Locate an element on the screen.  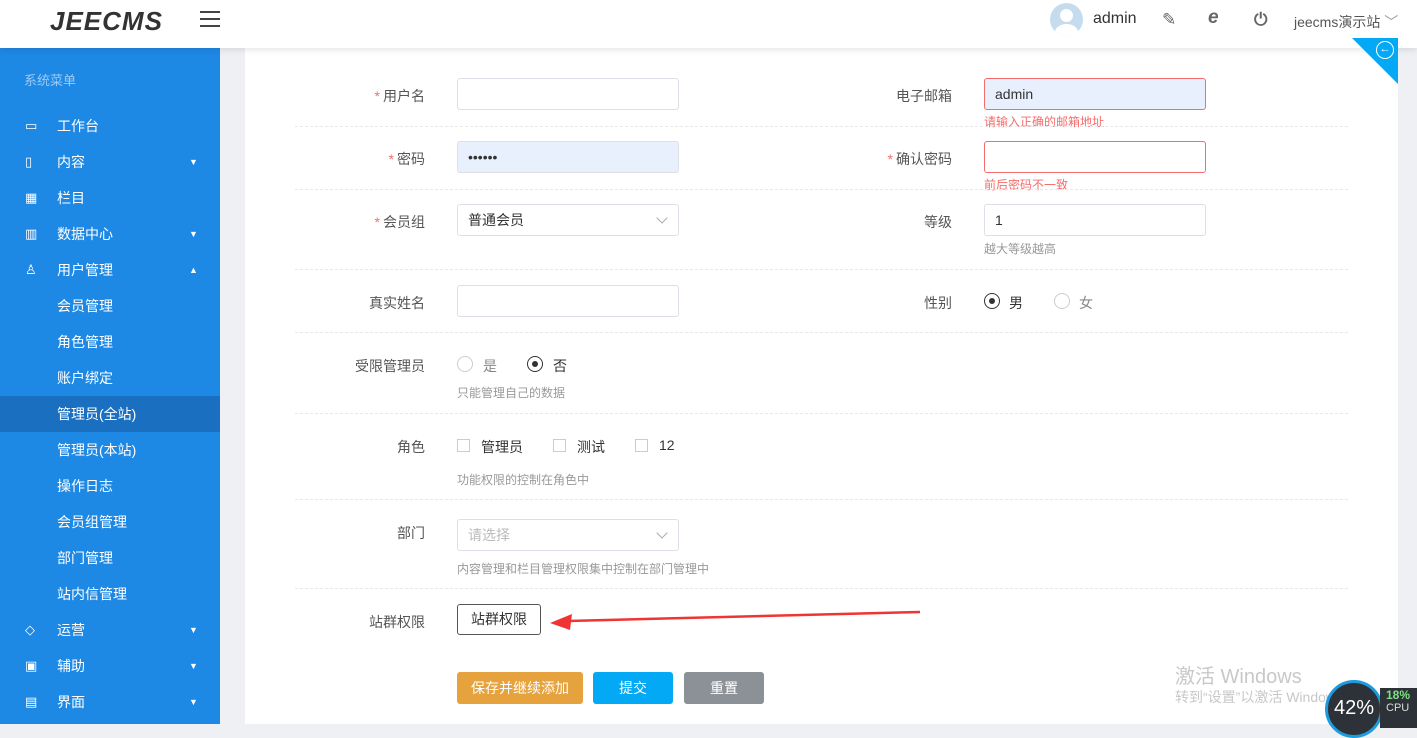
restricted-no-radio is located at coordinates (535, 364).